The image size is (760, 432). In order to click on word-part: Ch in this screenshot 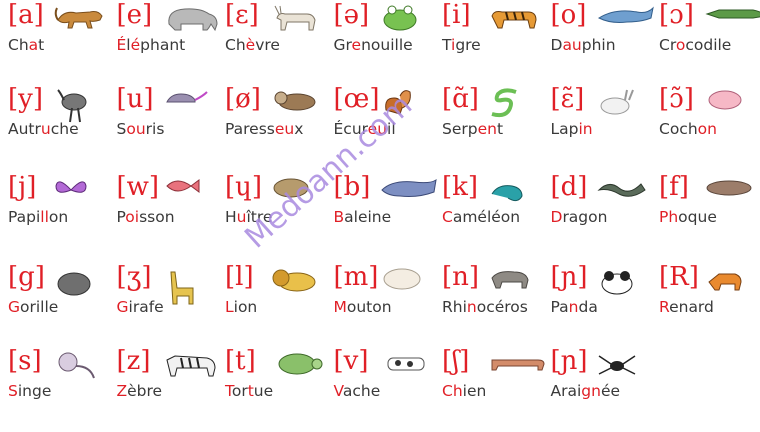, I will do `click(235, 45)`.